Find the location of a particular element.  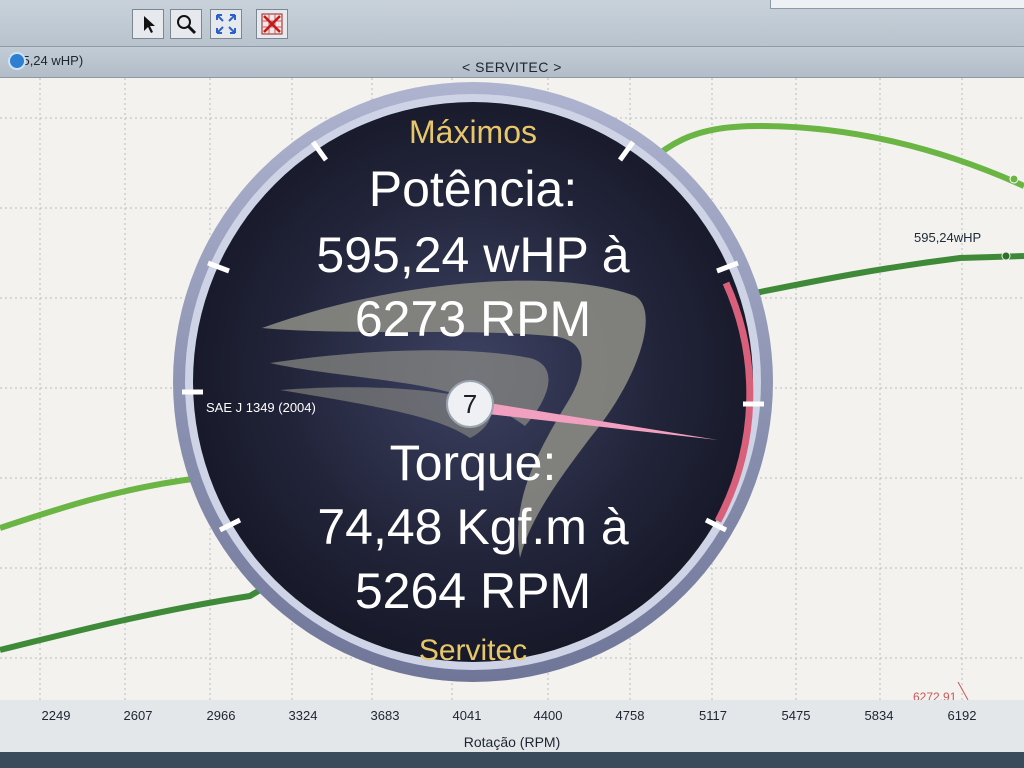

pointer-icon is located at coordinates (149, 24).